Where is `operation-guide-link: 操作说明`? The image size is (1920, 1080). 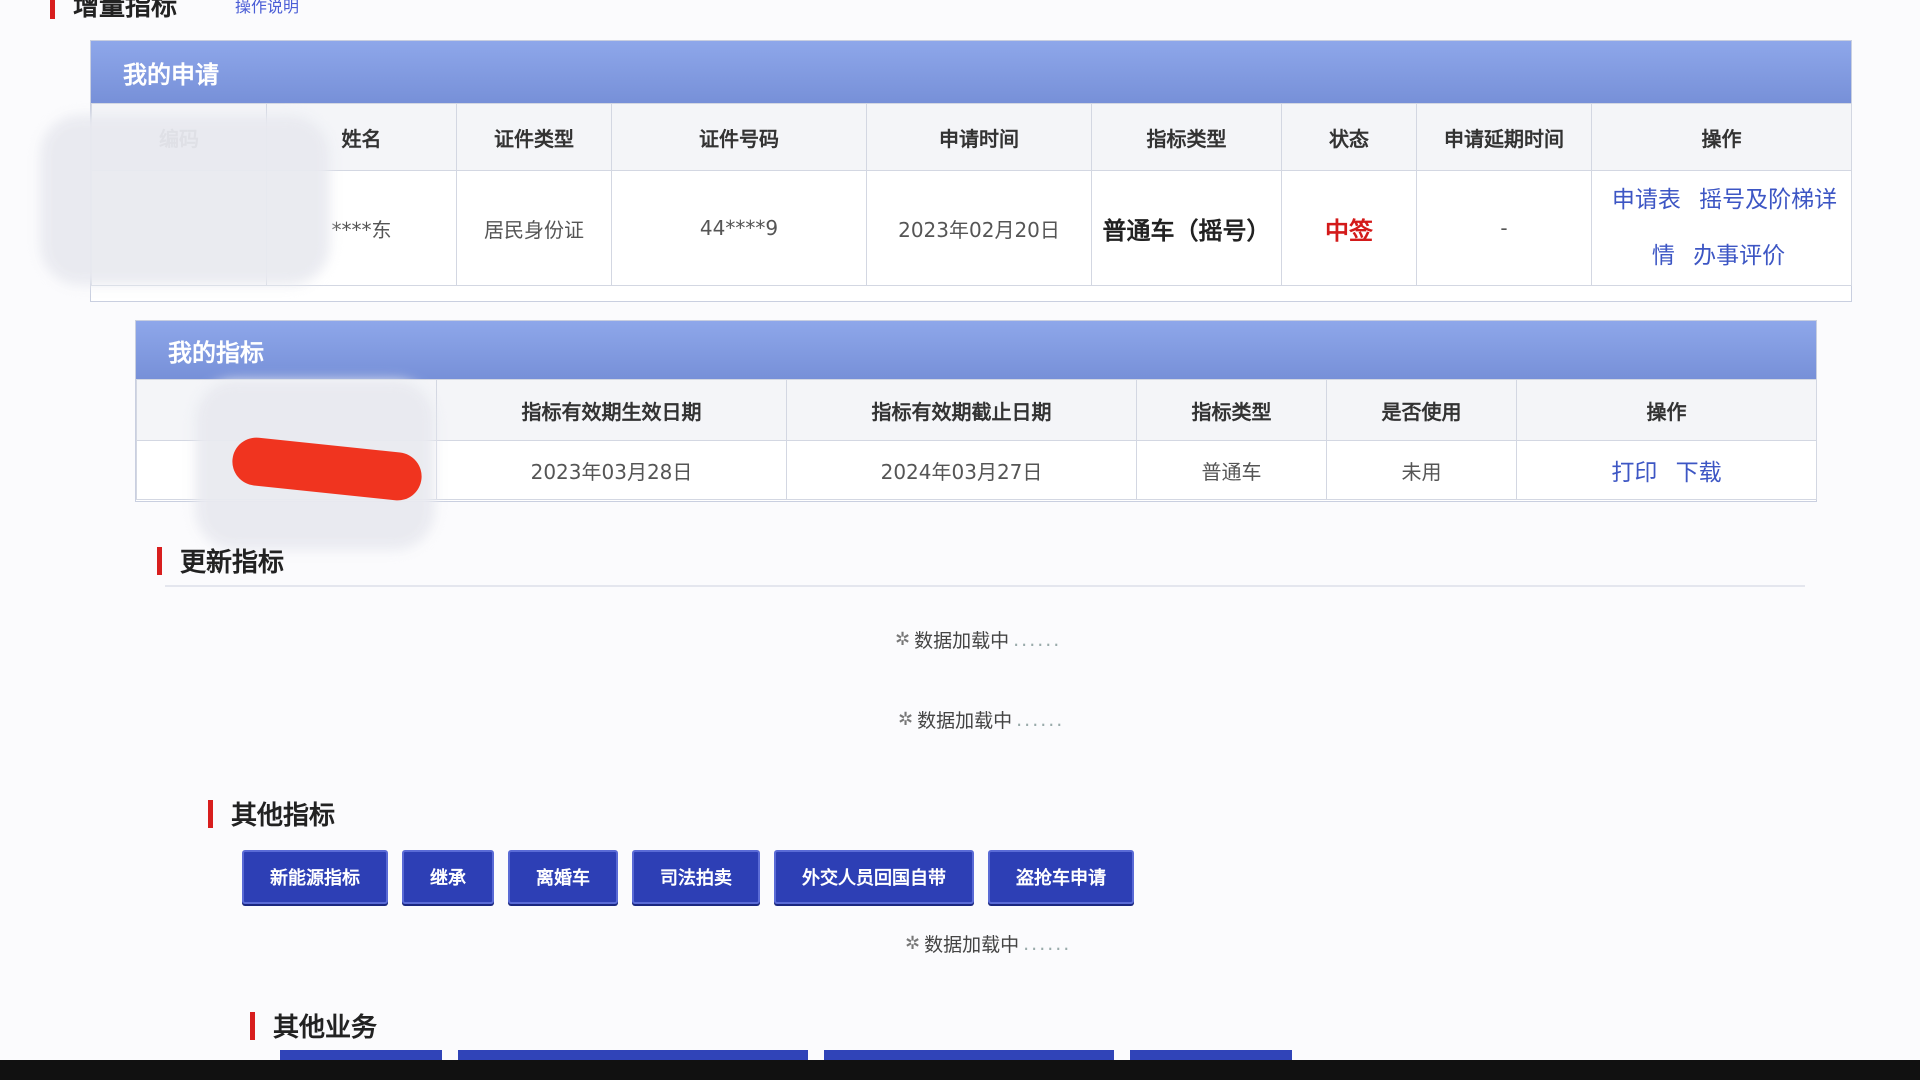 operation-guide-link: 操作说明 is located at coordinates (267, 8).